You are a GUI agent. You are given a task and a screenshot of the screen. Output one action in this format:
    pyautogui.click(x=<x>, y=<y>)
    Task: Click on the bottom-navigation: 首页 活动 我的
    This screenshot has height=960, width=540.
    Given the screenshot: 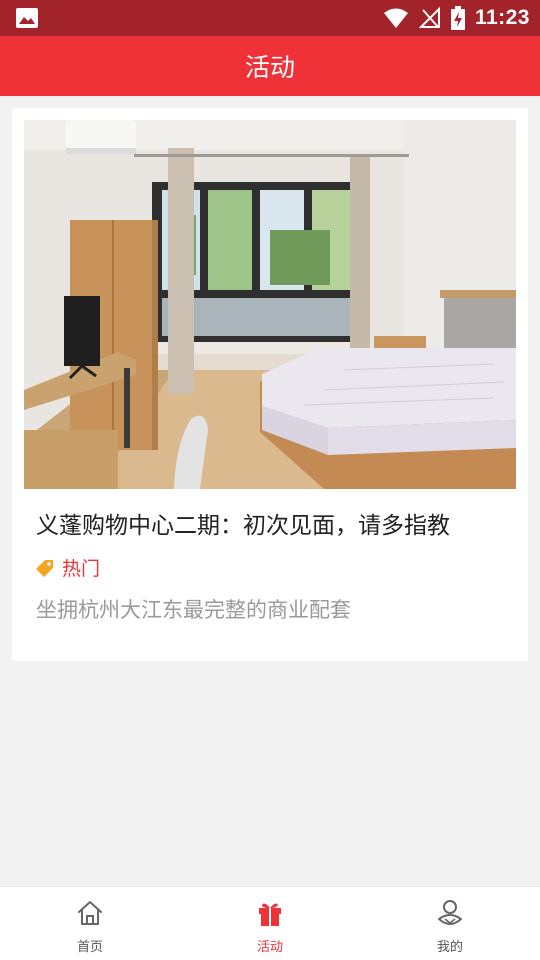 What is the action you would take?
    pyautogui.click(x=270, y=923)
    